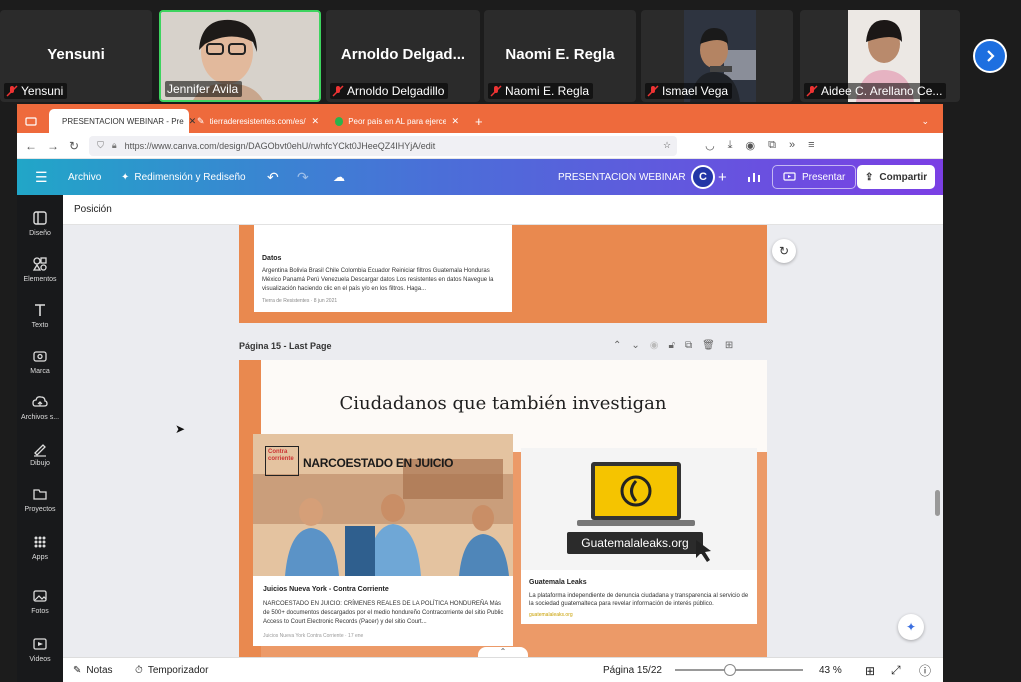 The width and height of the screenshot is (1021, 682). I want to click on page-indicator: Página 15/22, so click(632, 670).